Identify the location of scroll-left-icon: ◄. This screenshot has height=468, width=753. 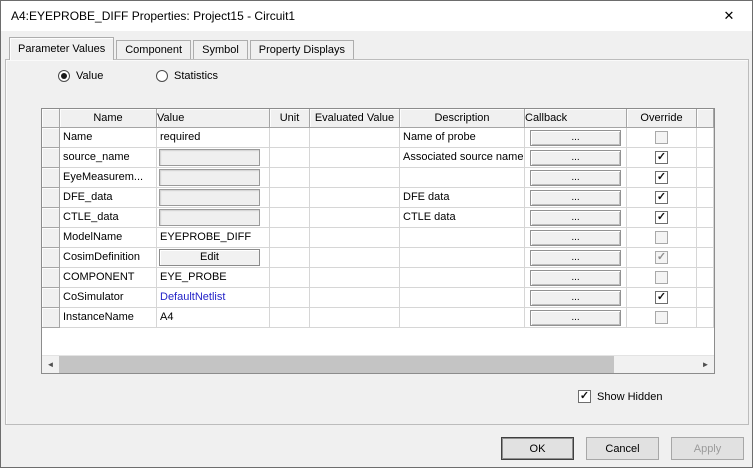
(50, 364).